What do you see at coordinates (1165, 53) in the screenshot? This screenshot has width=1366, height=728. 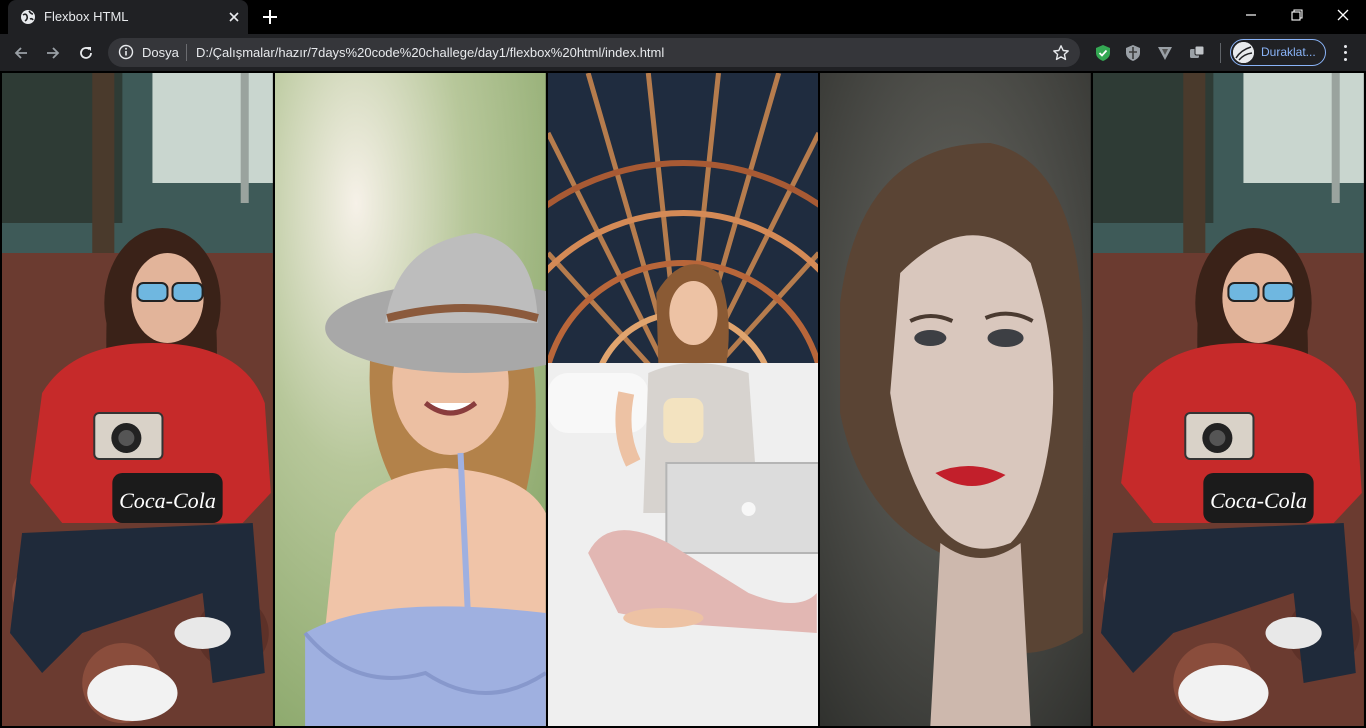 I see `vpn-extension-icon` at bounding box center [1165, 53].